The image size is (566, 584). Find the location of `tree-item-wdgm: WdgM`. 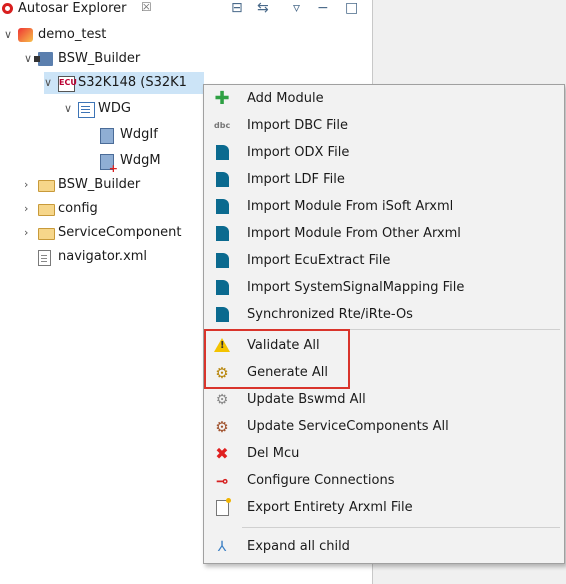

tree-item-wdgm: WdgM is located at coordinates (145, 162).